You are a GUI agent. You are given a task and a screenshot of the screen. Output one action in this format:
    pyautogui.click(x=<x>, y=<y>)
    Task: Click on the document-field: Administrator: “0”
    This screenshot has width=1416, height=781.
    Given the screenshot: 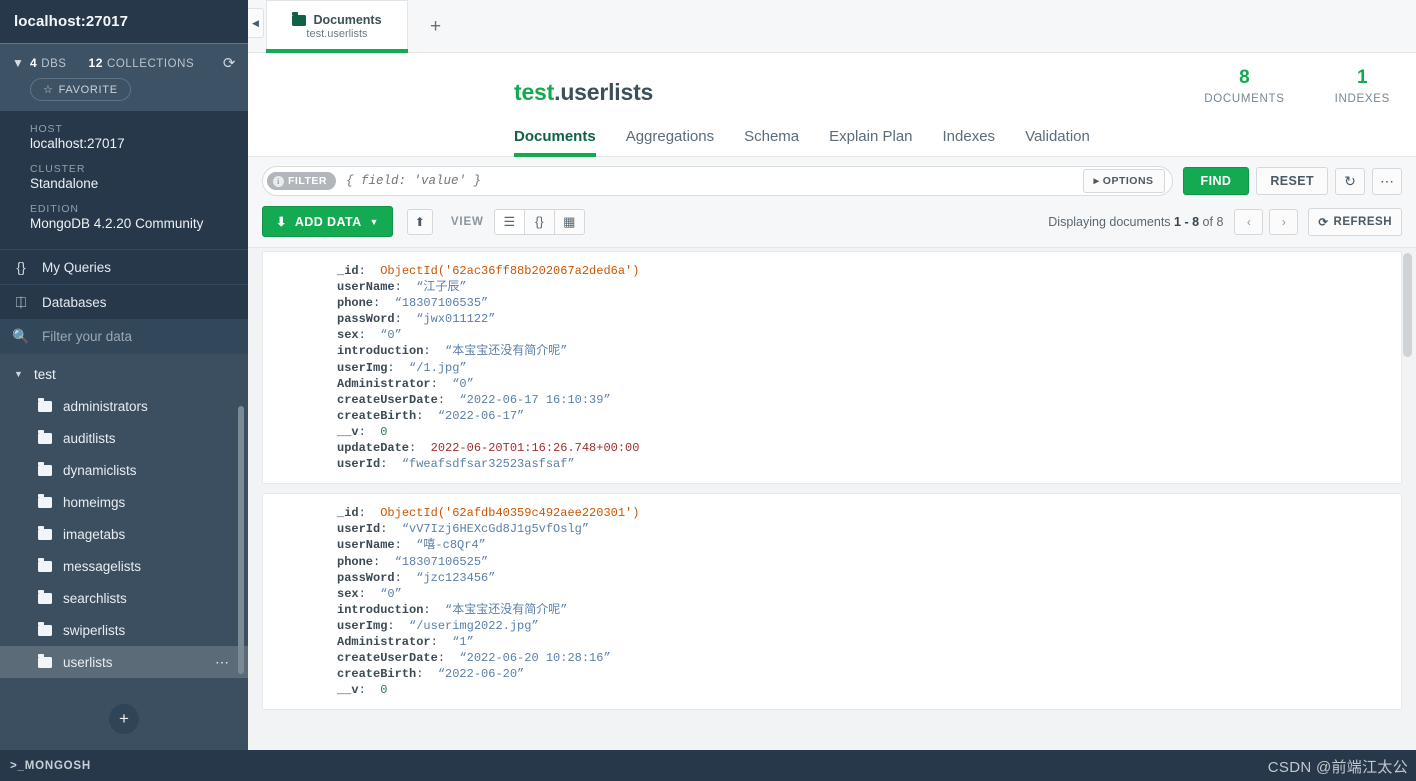 What is the action you would take?
    pyautogui.click(x=832, y=384)
    